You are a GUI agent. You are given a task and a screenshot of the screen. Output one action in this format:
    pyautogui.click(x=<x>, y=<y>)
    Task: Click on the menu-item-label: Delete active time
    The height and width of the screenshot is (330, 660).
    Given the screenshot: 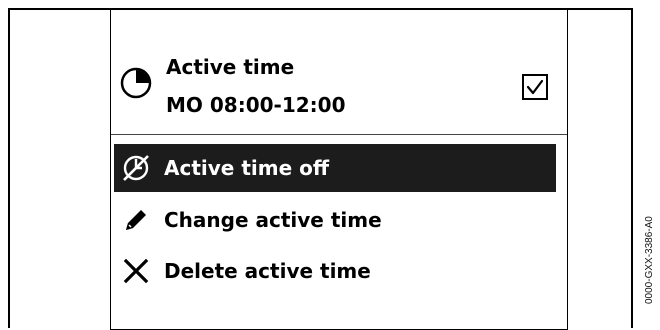 What is the action you would take?
    pyautogui.click(x=267, y=271)
    